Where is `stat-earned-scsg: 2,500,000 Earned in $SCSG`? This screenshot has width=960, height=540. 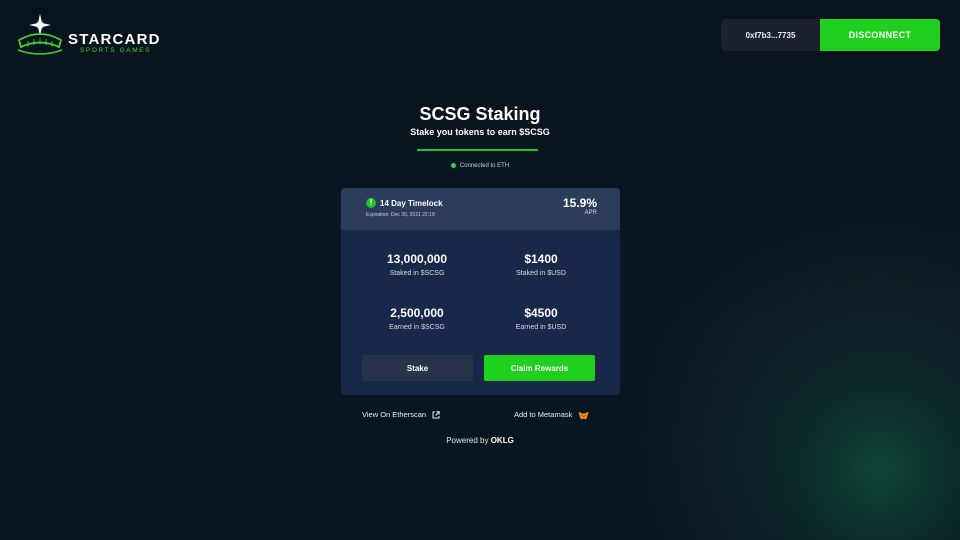
stat-earned-scsg: 2,500,000 Earned in $SCSG is located at coordinates (417, 318).